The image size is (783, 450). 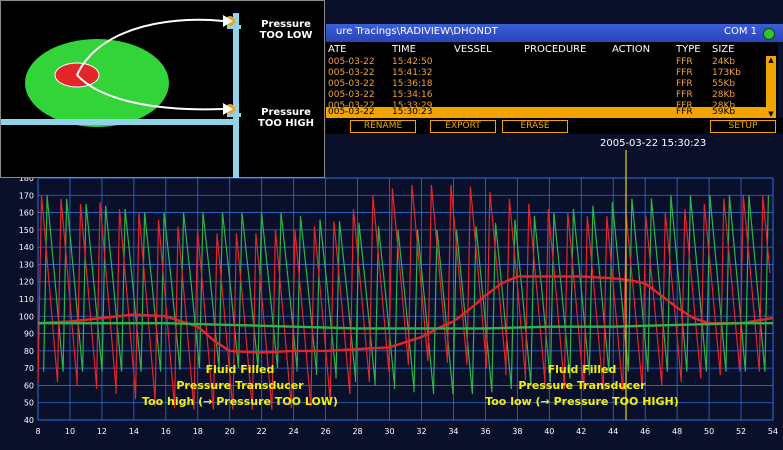 I want to click on x-tick-label: 26, so click(x=326, y=431).